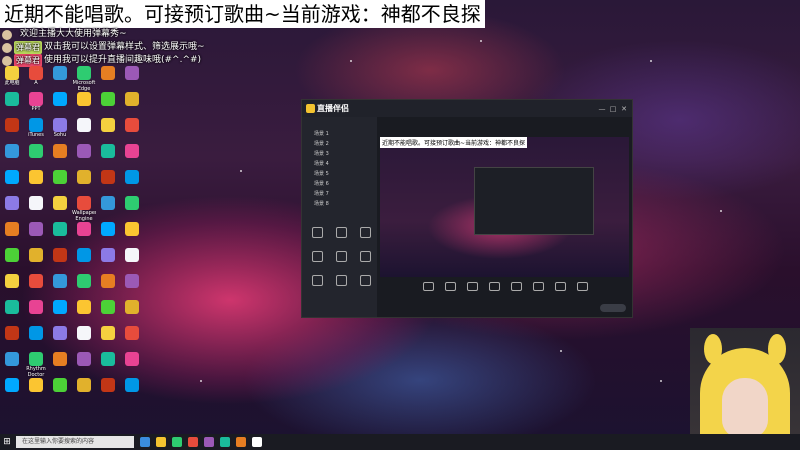  What do you see at coordinates (60, 131) in the screenshot?
I see `desktop-icon: Sohu` at bounding box center [60, 131].